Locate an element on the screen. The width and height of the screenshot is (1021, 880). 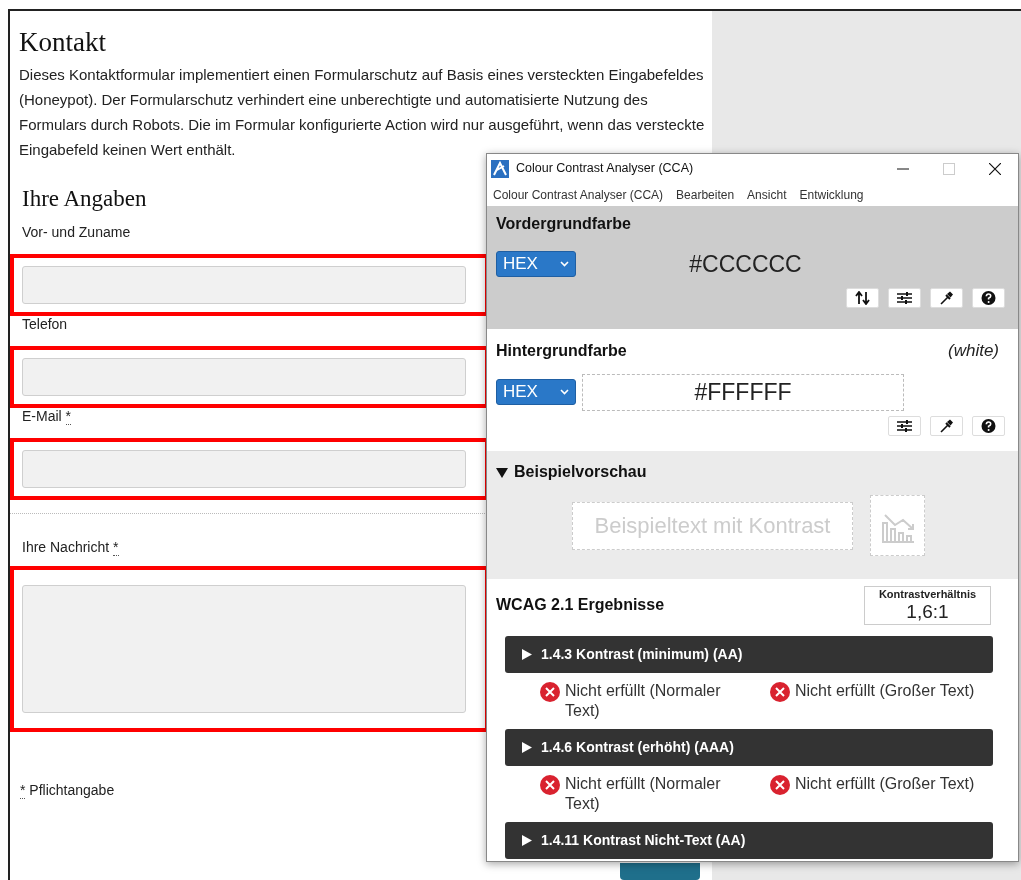
section-heading: WCAG 2.1 Ergebnisse is located at coordinates (580, 605).